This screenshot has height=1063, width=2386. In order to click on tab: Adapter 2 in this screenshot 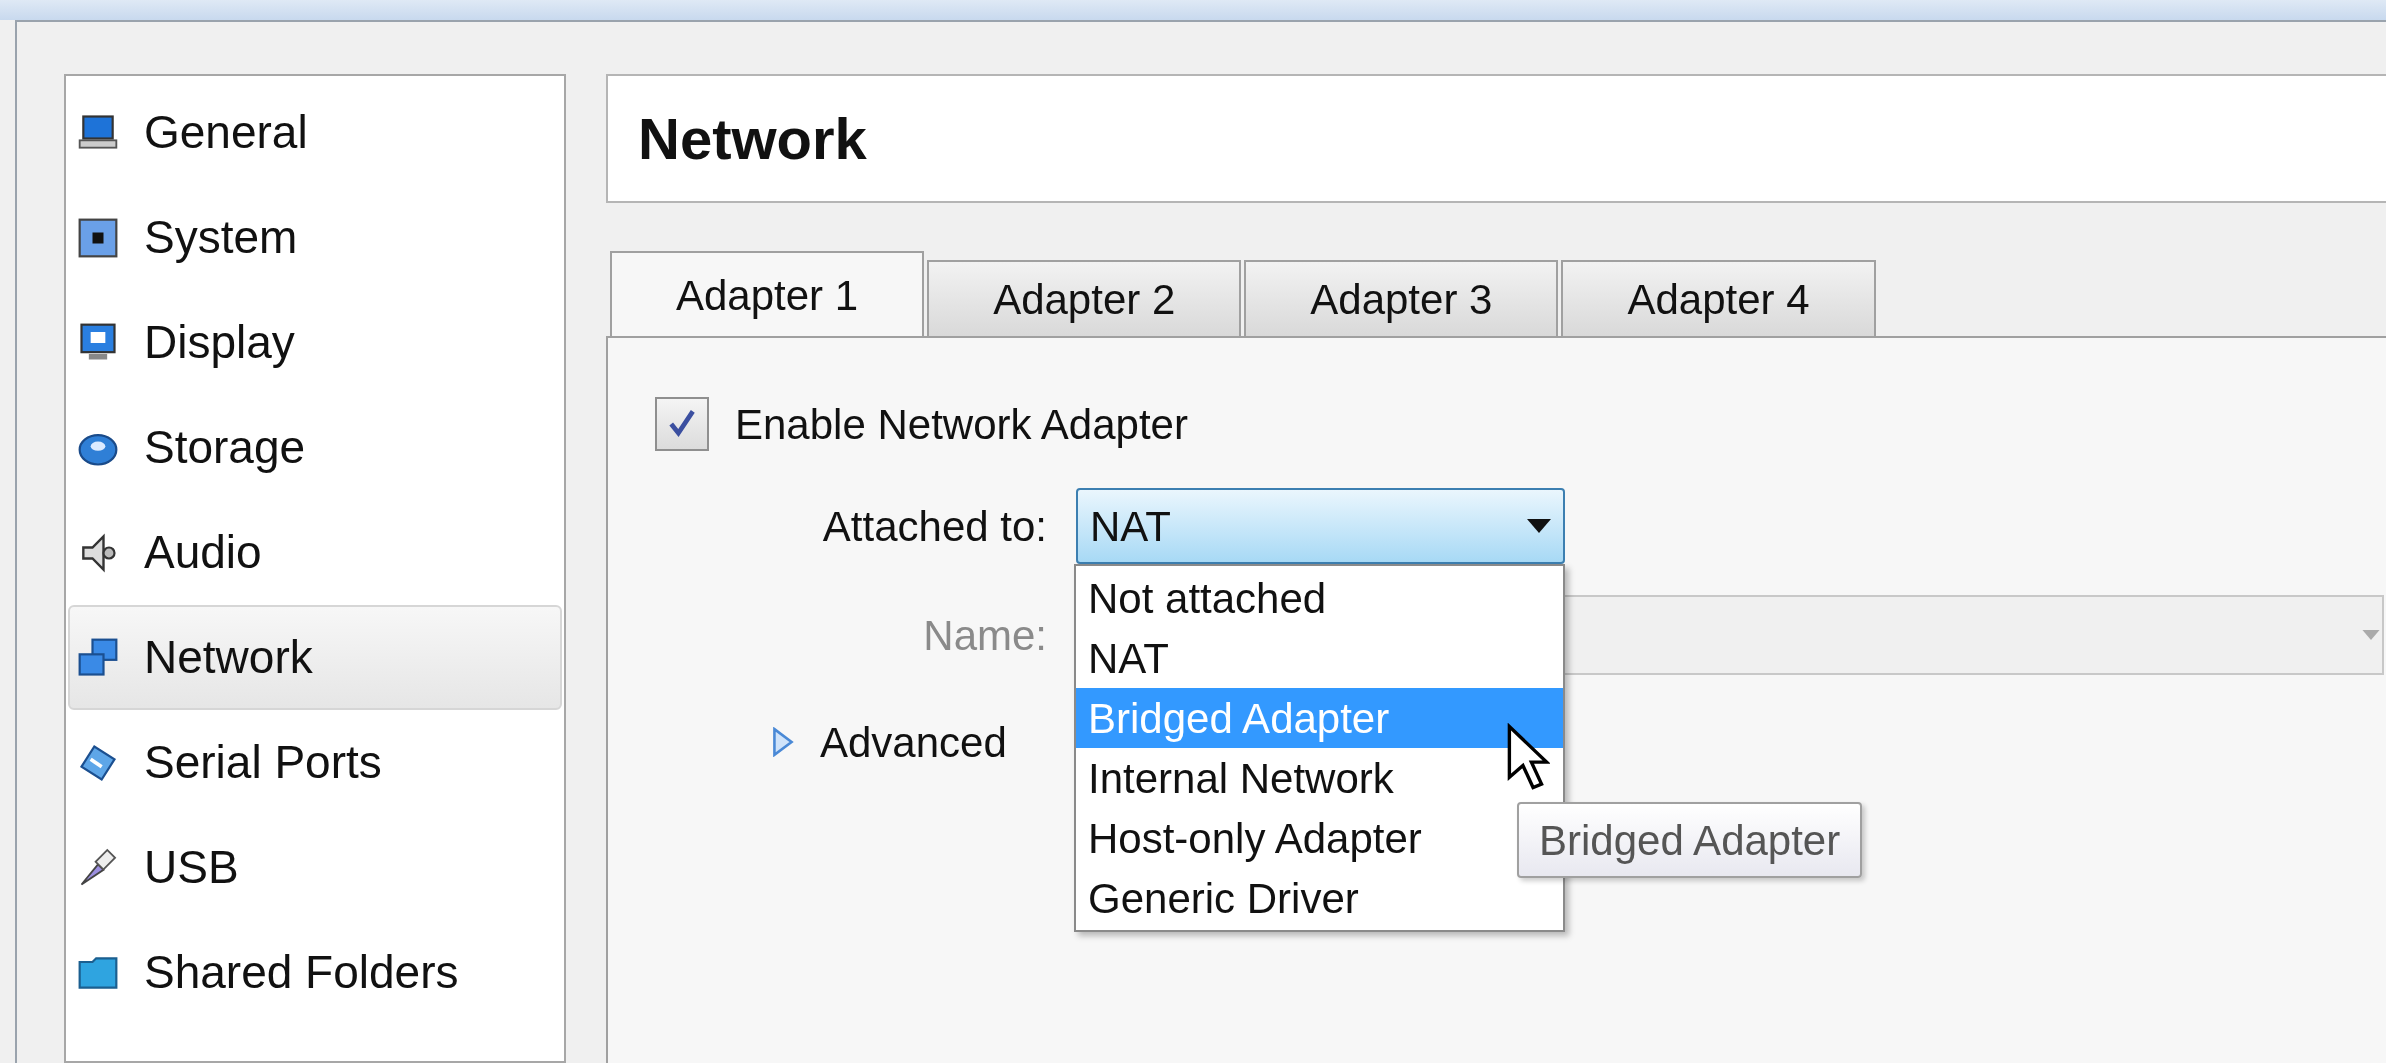, I will do `click(1084, 298)`.